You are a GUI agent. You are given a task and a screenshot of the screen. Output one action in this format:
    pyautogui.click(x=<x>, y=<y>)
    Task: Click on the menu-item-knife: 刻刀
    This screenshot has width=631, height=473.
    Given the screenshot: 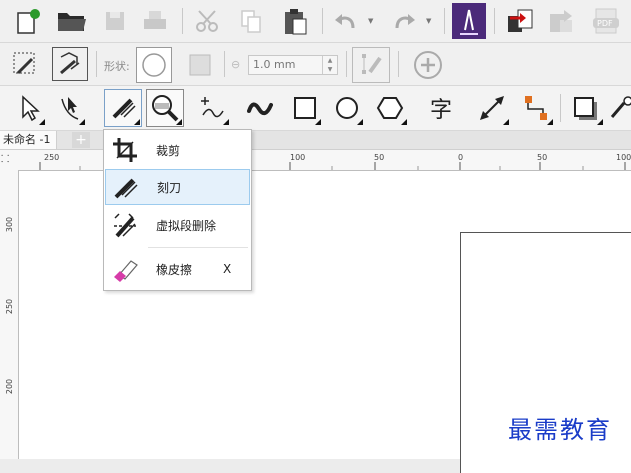 What is the action you would take?
    pyautogui.click(x=177, y=187)
    